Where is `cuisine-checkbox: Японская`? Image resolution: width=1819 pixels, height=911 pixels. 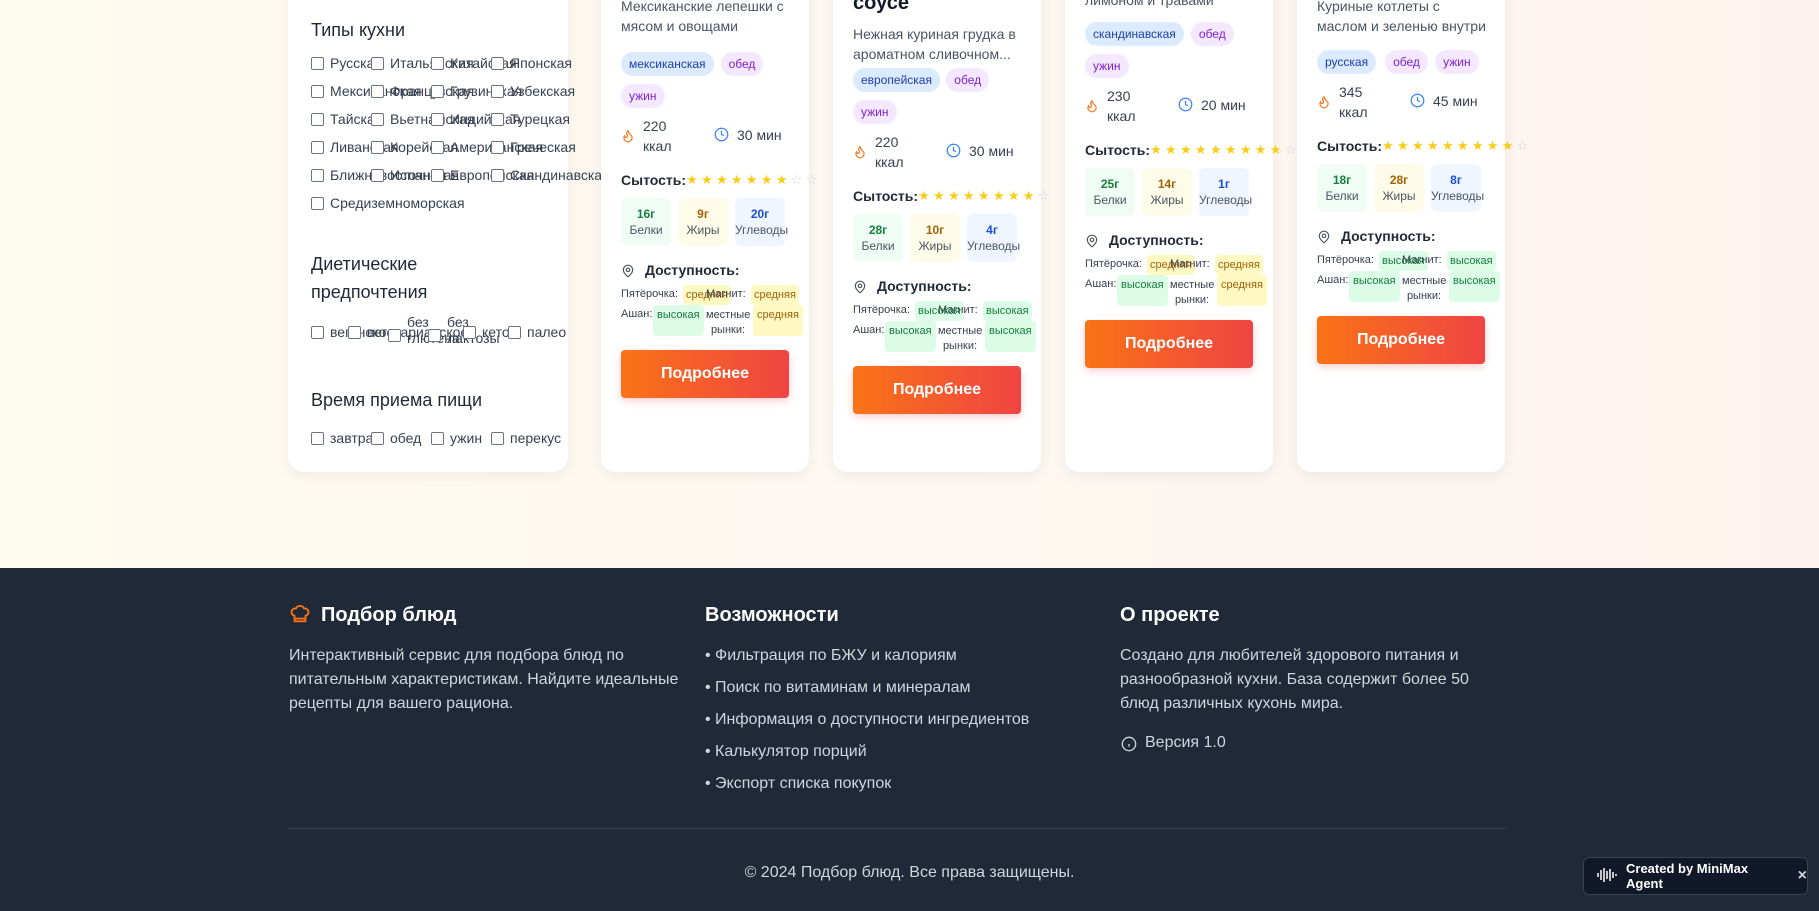
cuisine-checkbox: Японская is located at coordinates (531, 63).